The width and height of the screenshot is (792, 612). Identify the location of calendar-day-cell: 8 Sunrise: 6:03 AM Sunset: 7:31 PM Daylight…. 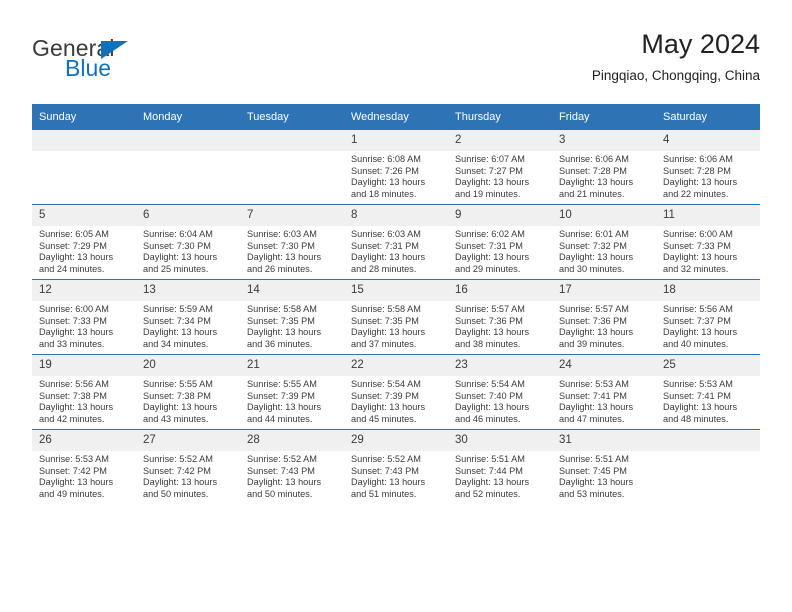
(396, 242).